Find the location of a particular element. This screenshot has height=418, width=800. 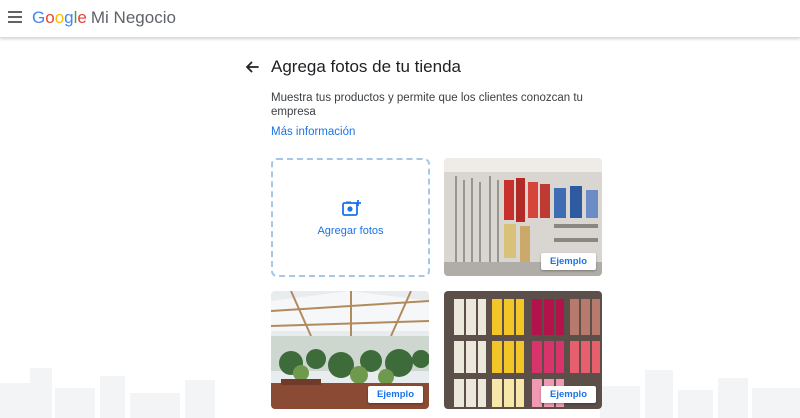

add-photo-icon is located at coordinates (351, 208).